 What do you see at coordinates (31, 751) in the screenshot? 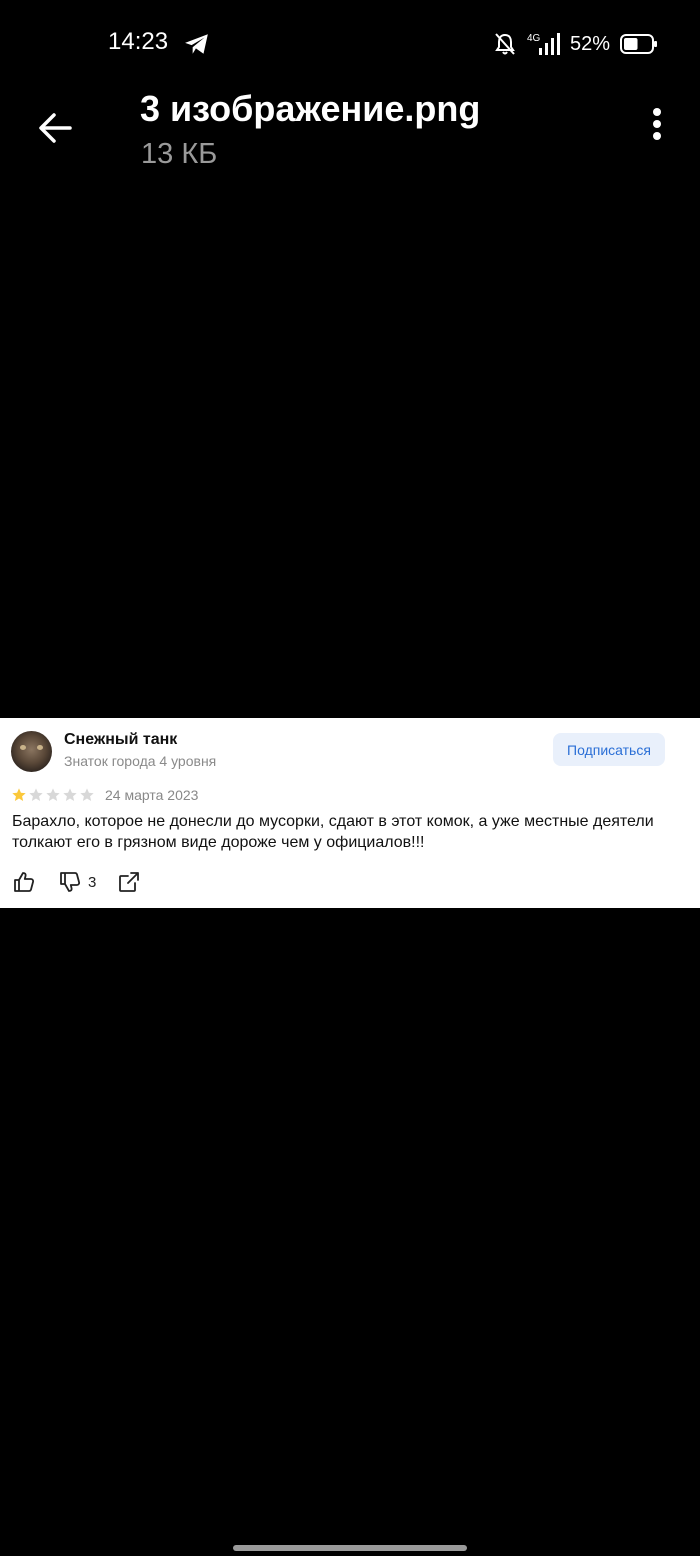
I see `avatar` at bounding box center [31, 751].